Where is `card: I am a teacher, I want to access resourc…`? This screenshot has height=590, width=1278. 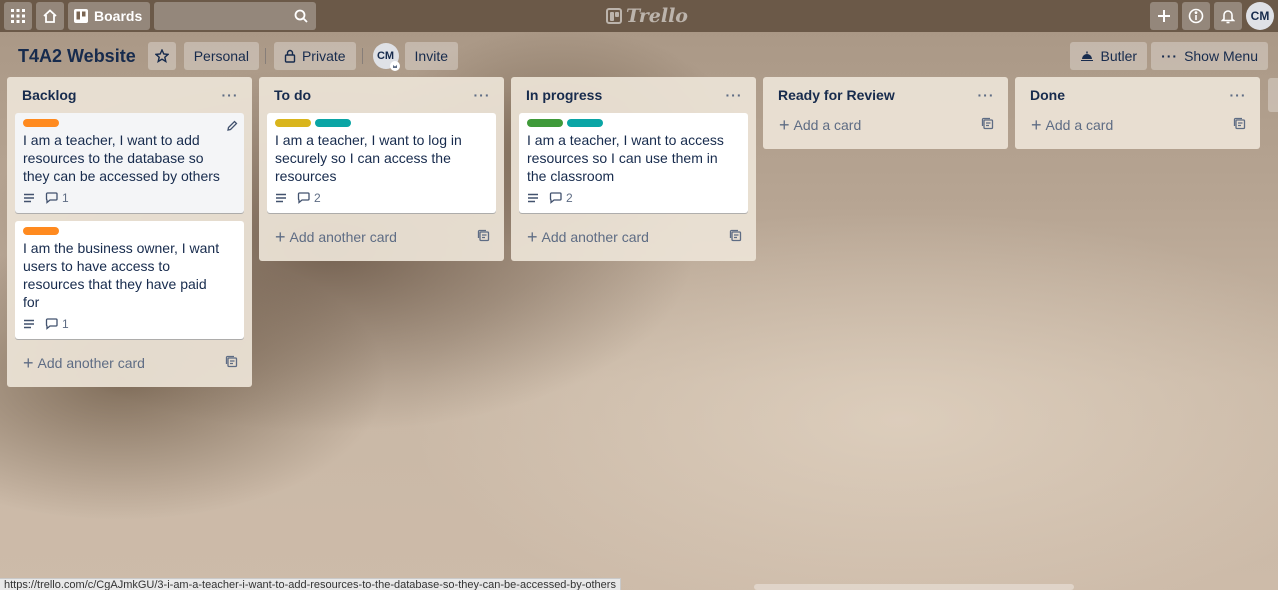 card: I am a teacher, I want to access resourc… is located at coordinates (633, 163).